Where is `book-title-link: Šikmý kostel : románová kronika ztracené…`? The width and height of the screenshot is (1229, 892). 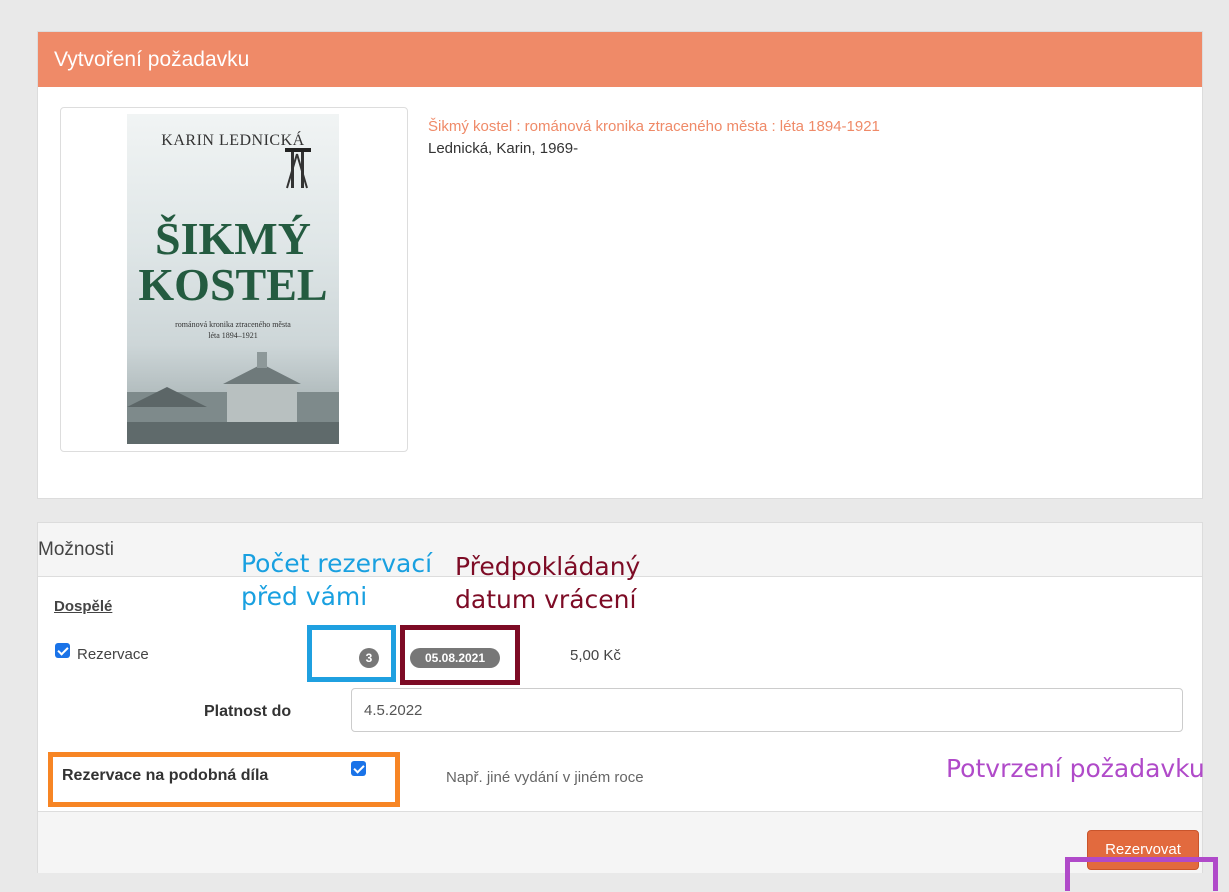
book-title-link: Šikmý kostel : románová kronika ztracené… is located at coordinates (654, 126).